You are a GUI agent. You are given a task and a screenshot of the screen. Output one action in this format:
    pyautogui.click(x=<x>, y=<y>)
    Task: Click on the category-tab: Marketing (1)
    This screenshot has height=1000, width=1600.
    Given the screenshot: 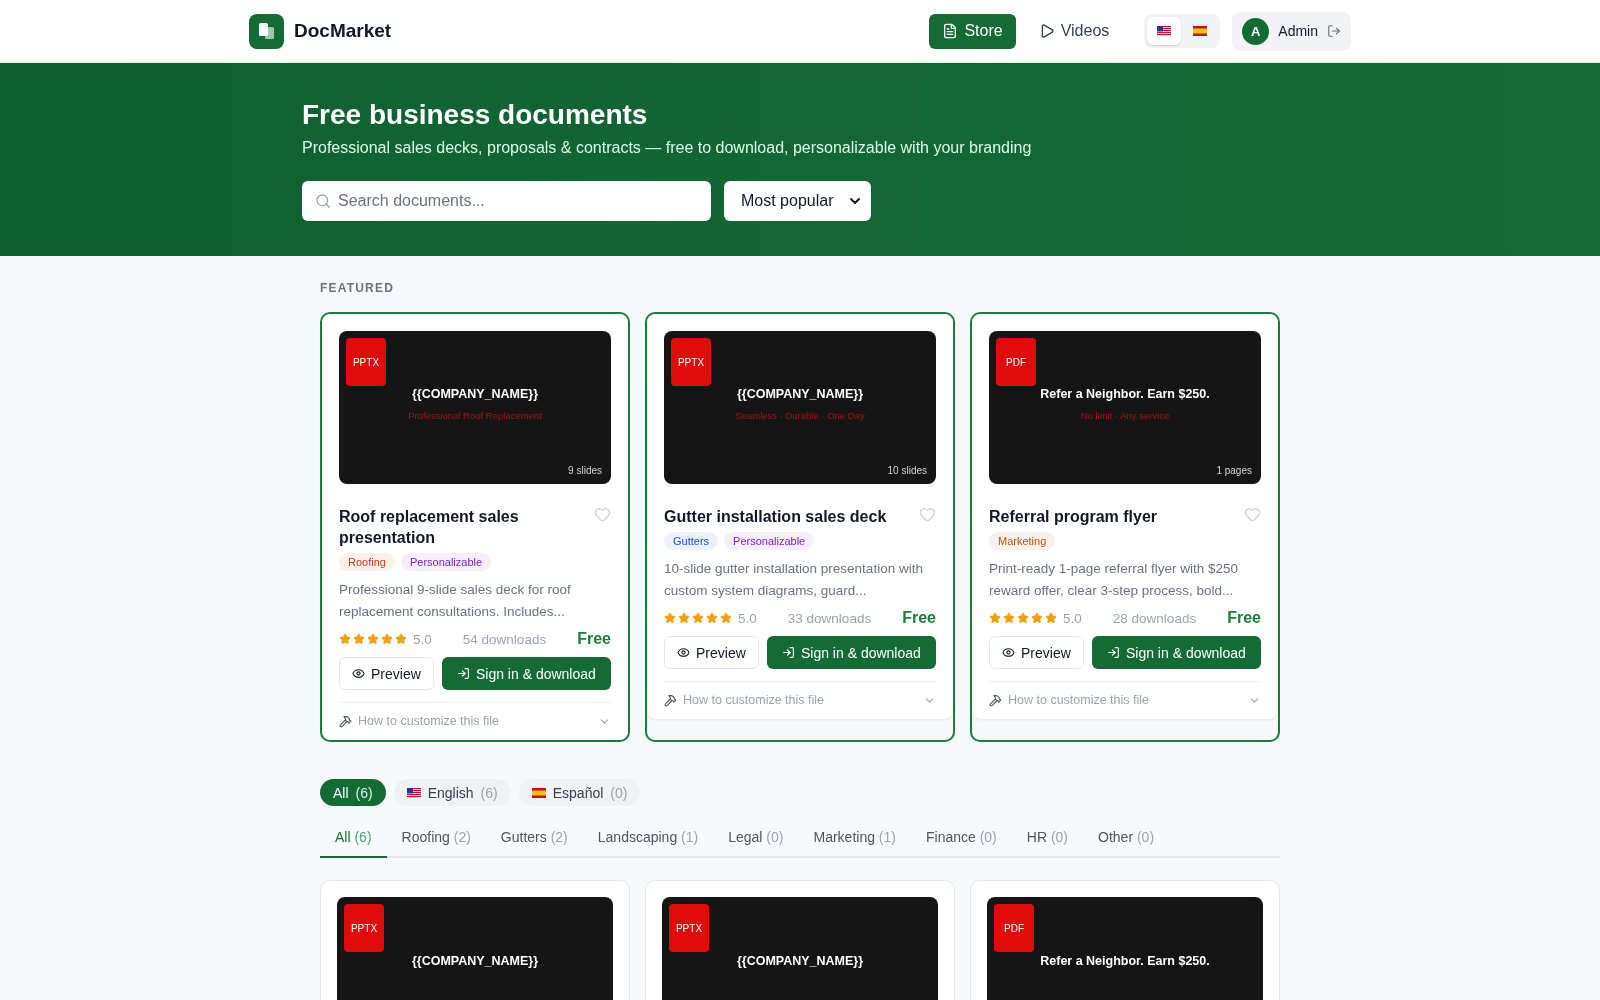 What is the action you would take?
    pyautogui.click(x=854, y=839)
    